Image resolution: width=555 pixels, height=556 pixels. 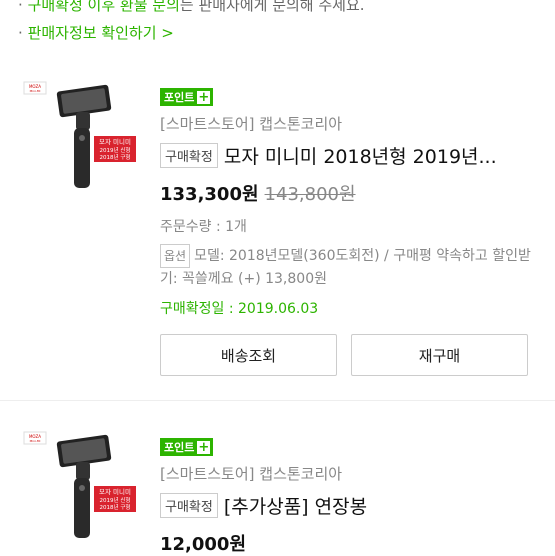 I want to click on price-row: 12,000원, so click(x=352, y=543).